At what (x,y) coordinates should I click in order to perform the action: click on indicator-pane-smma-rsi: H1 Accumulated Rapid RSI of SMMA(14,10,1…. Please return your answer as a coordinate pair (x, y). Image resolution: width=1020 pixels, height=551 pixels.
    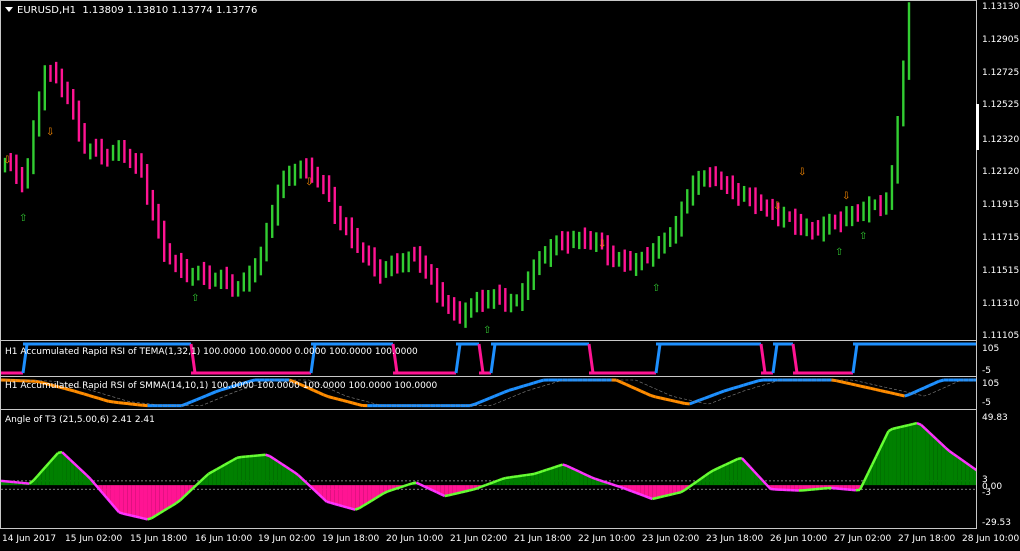
    Looking at the image, I should click on (488, 393).